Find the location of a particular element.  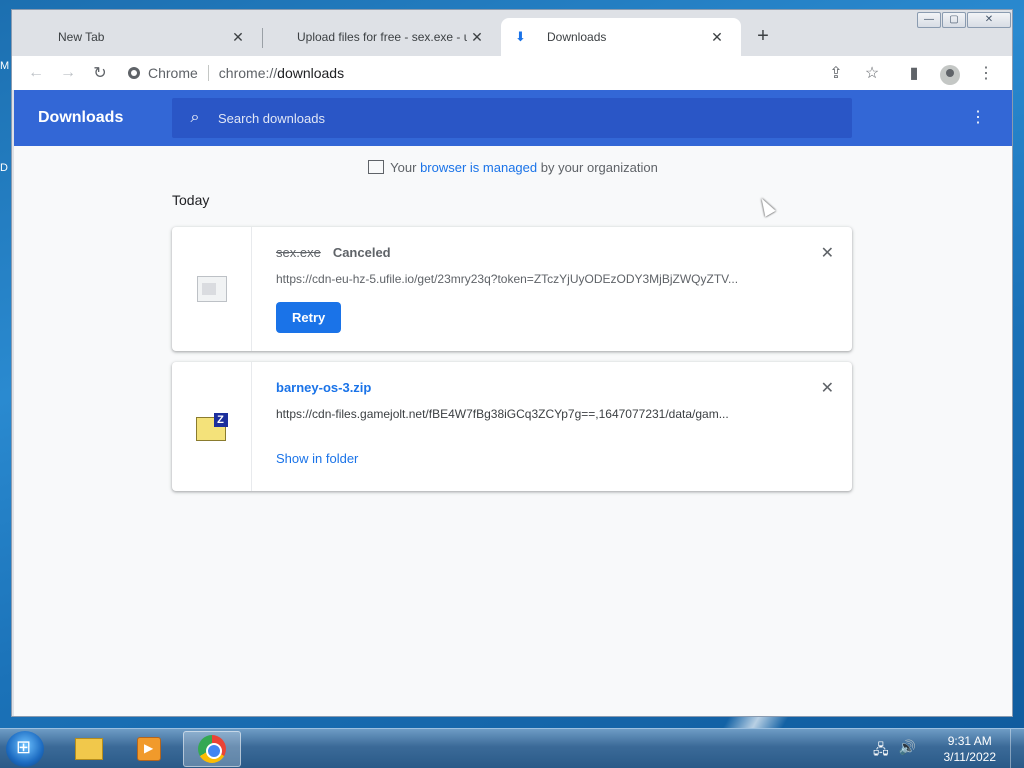

forward-button: → is located at coordinates (68, 73).